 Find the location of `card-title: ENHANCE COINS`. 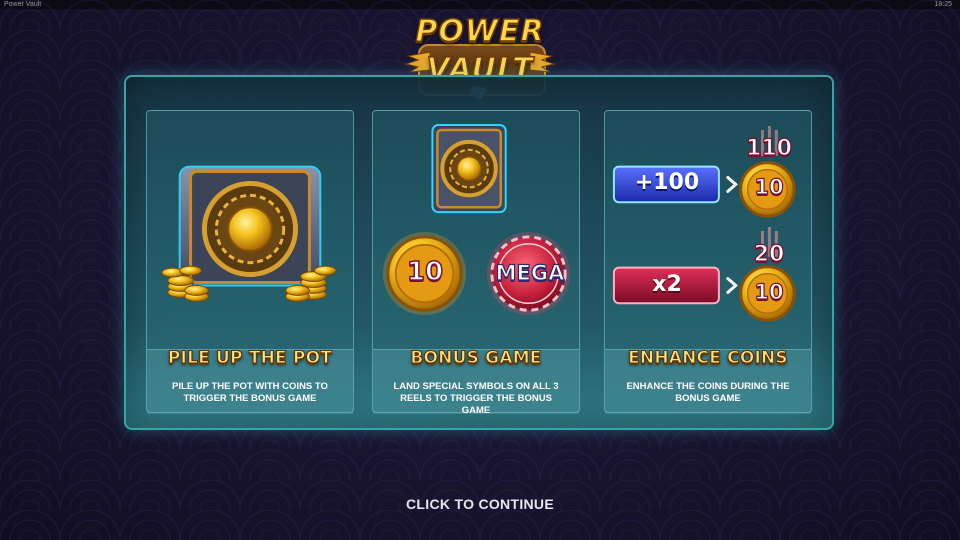

card-title: ENHANCE COINS is located at coordinates (708, 358).